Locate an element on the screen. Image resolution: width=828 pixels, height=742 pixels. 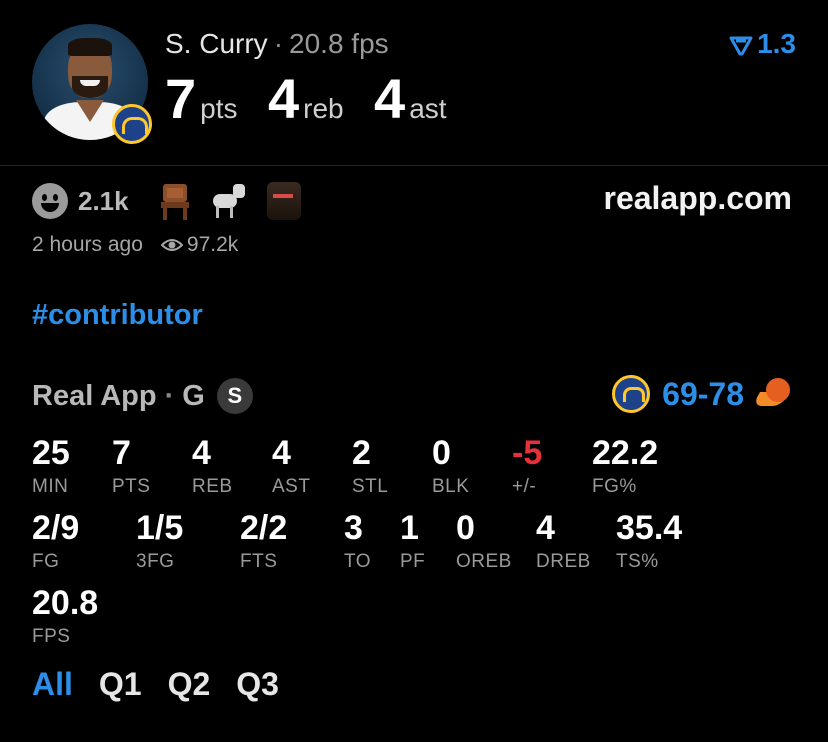
stat-3fg: 1/5 3FG is located at coordinates (160, 540).